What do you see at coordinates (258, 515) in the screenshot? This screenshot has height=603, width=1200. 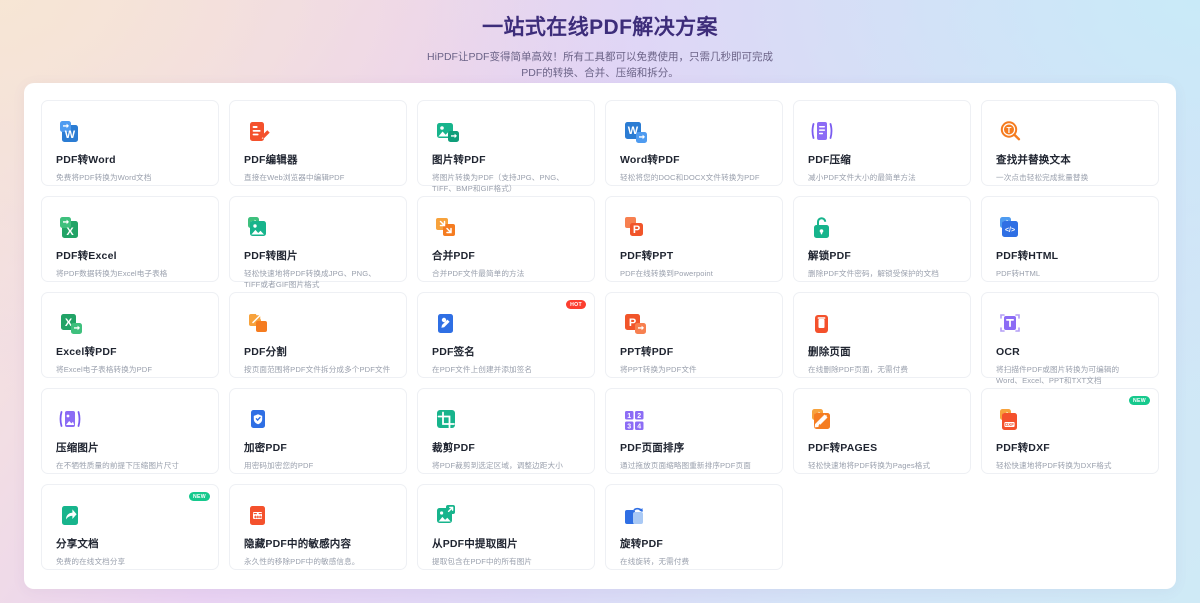 I see `redact-pdf-icon` at bounding box center [258, 515].